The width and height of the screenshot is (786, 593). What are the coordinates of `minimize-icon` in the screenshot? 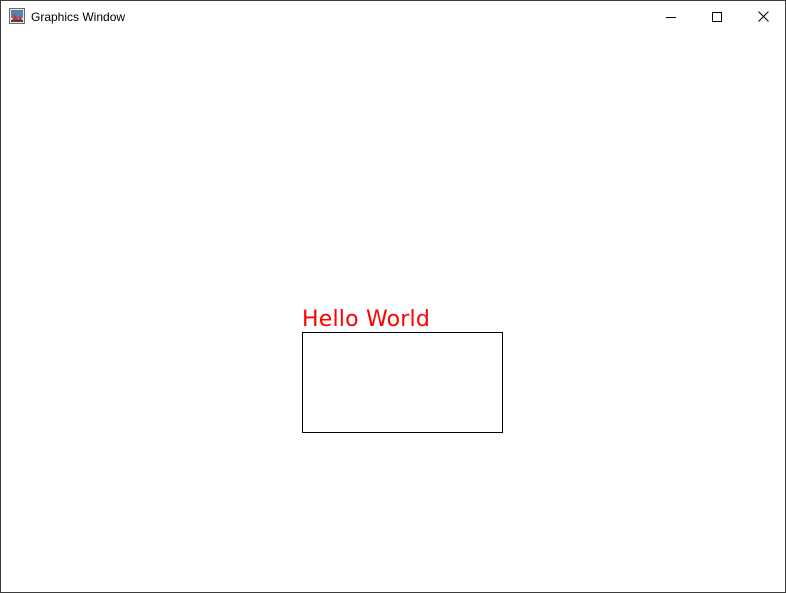 It's located at (671, 17).